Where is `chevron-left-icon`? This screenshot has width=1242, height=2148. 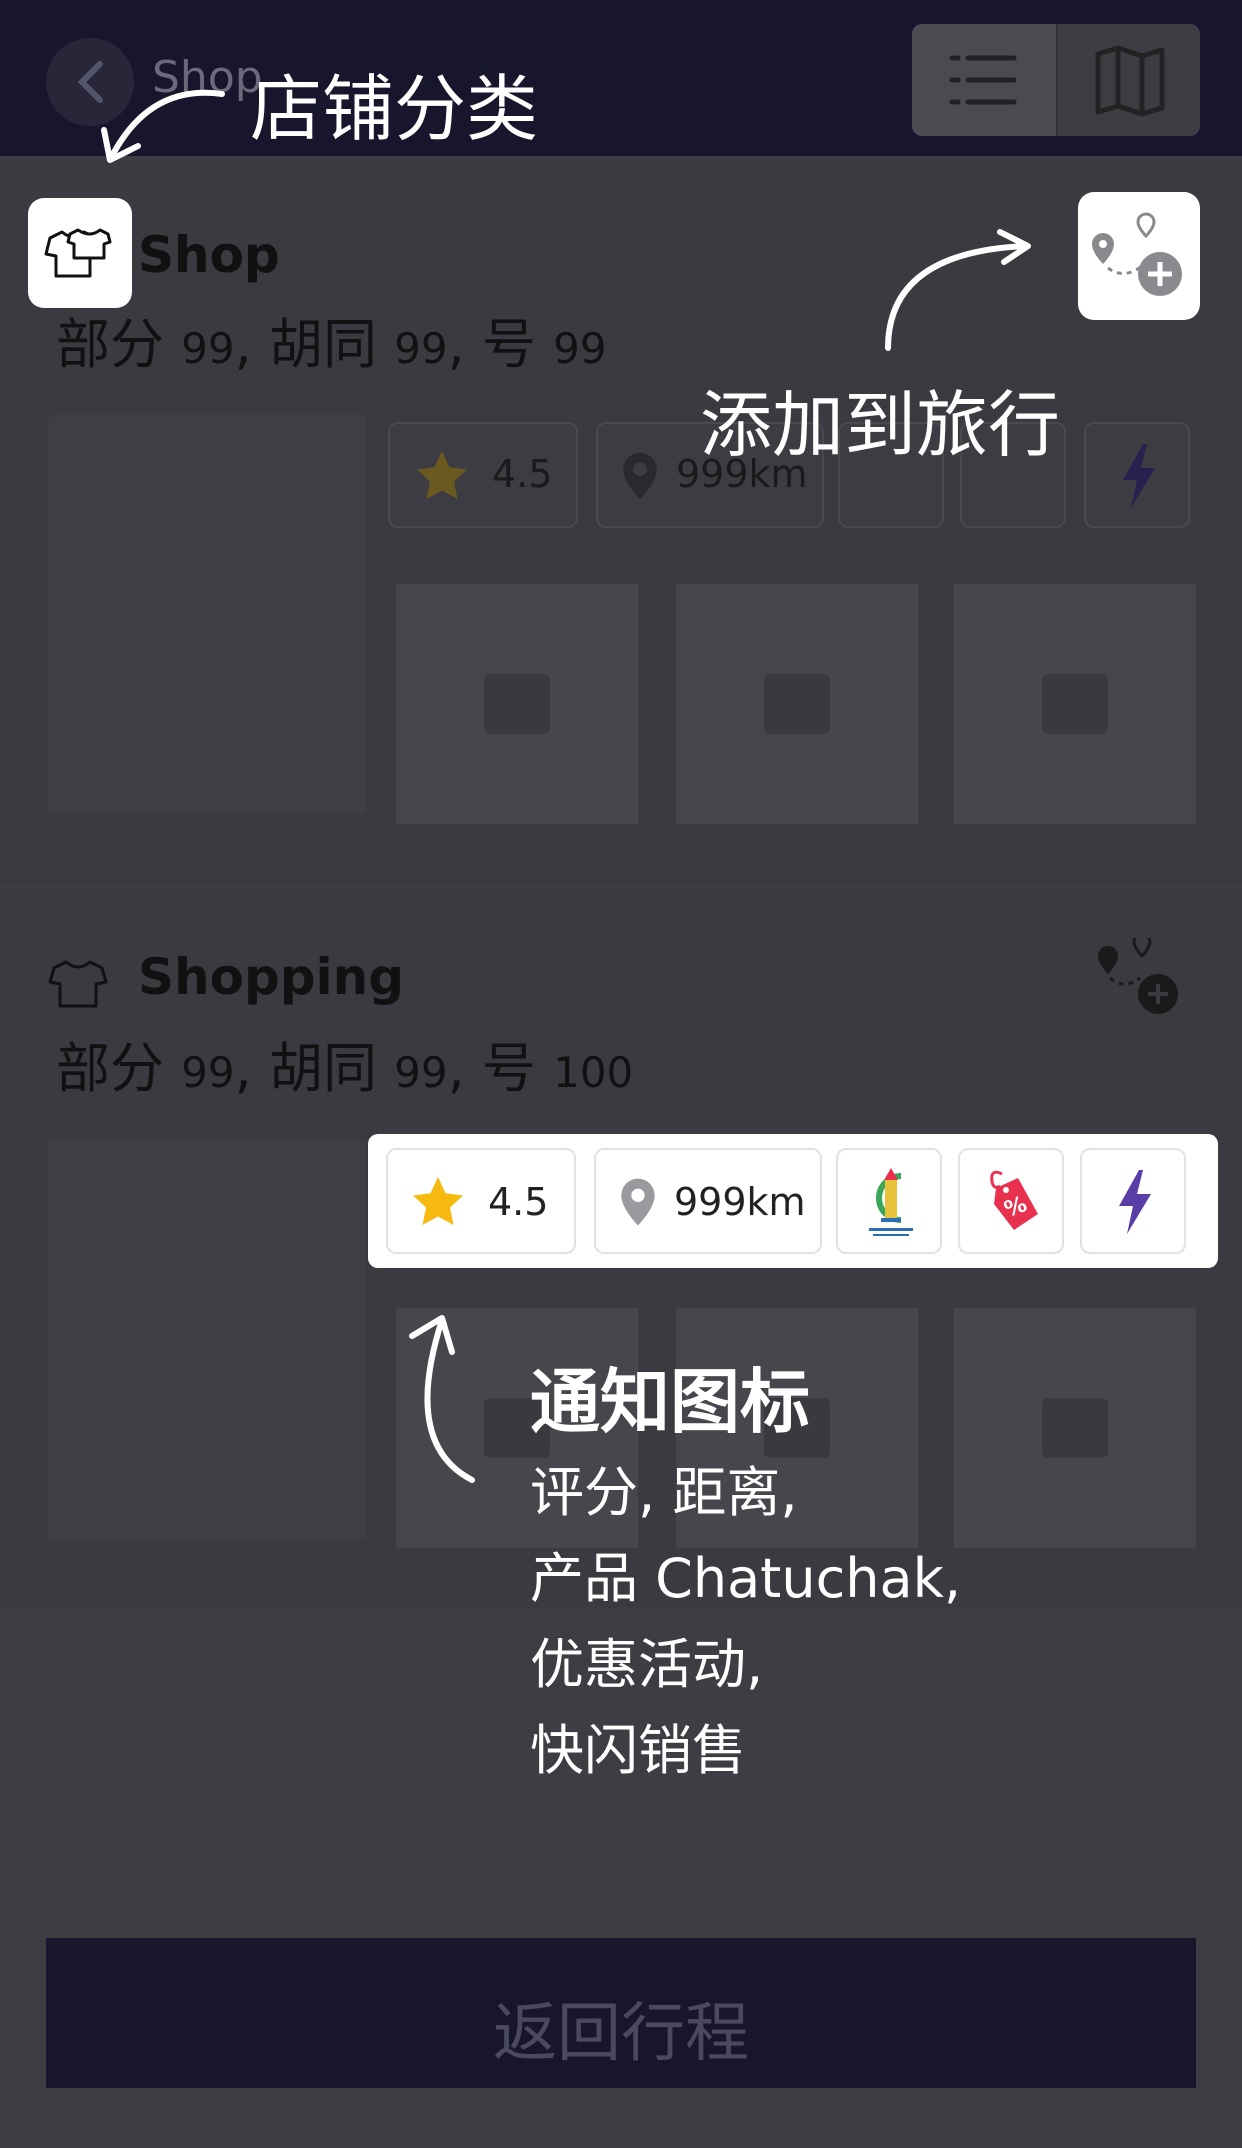
chevron-left-icon is located at coordinates (90, 82).